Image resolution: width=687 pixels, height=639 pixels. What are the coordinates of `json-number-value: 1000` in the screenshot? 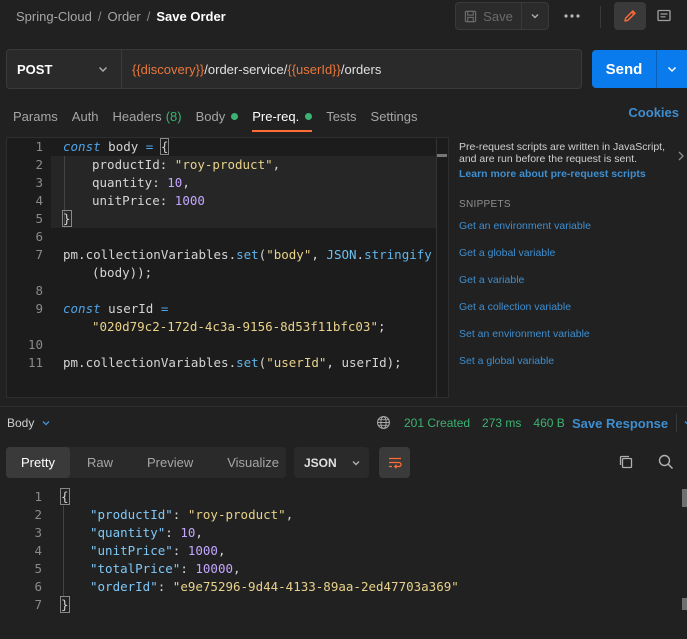 It's located at (202, 550).